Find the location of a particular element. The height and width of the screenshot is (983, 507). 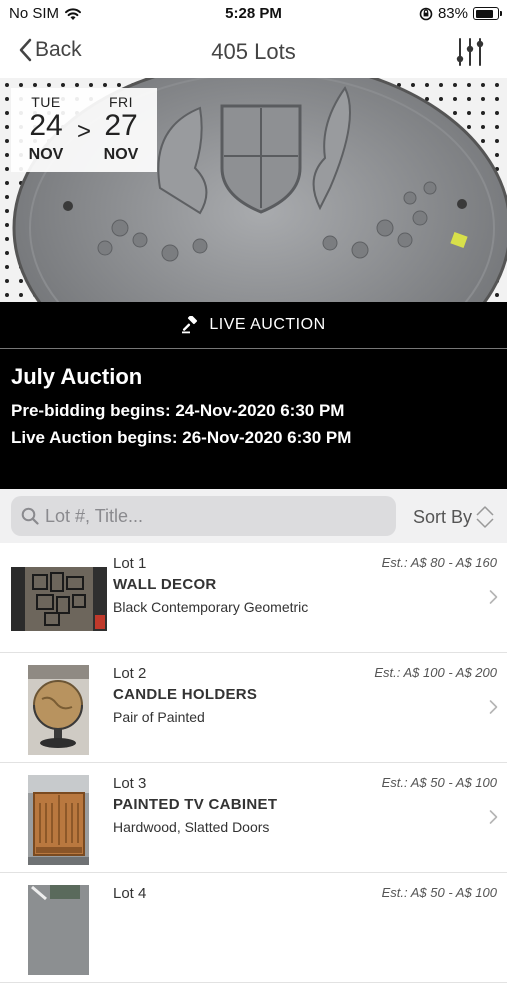

end-date: FRI 27 NOV is located at coordinates (121, 126).